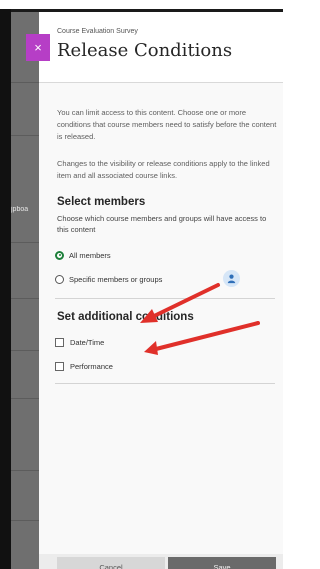 The height and width of the screenshot is (569, 320). Describe the element at coordinates (59, 279) in the screenshot. I see `specific-members-radio` at that location.